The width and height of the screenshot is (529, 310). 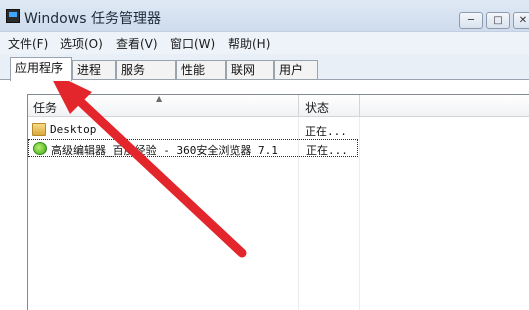 What do you see at coordinates (296, 70) in the screenshot?
I see `tab-users: 用户` at bounding box center [296, 70].